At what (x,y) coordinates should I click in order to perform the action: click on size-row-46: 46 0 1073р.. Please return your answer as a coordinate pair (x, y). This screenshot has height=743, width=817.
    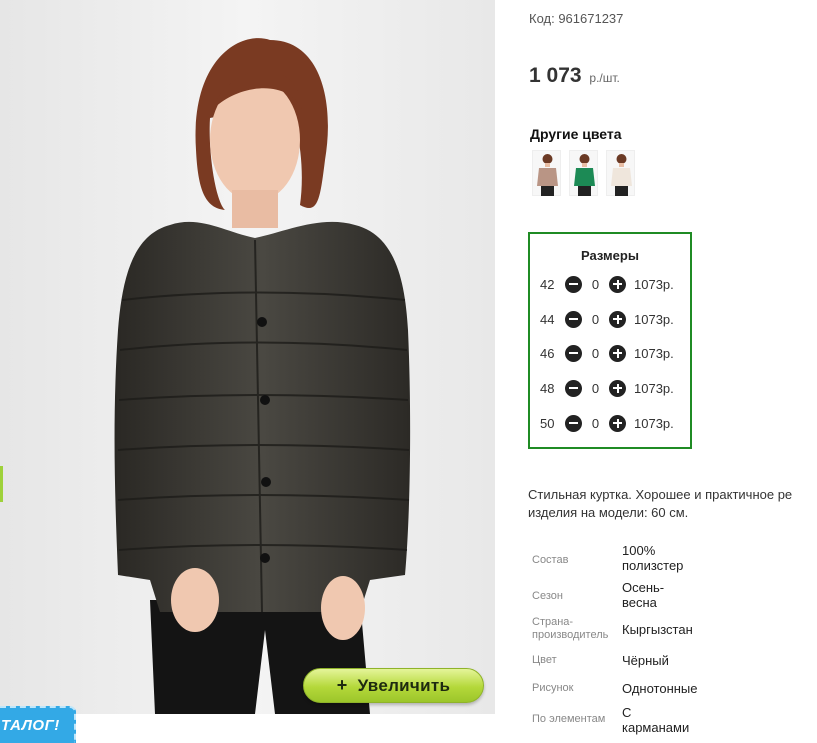
    Looking at the image, I should click on (607, 353).